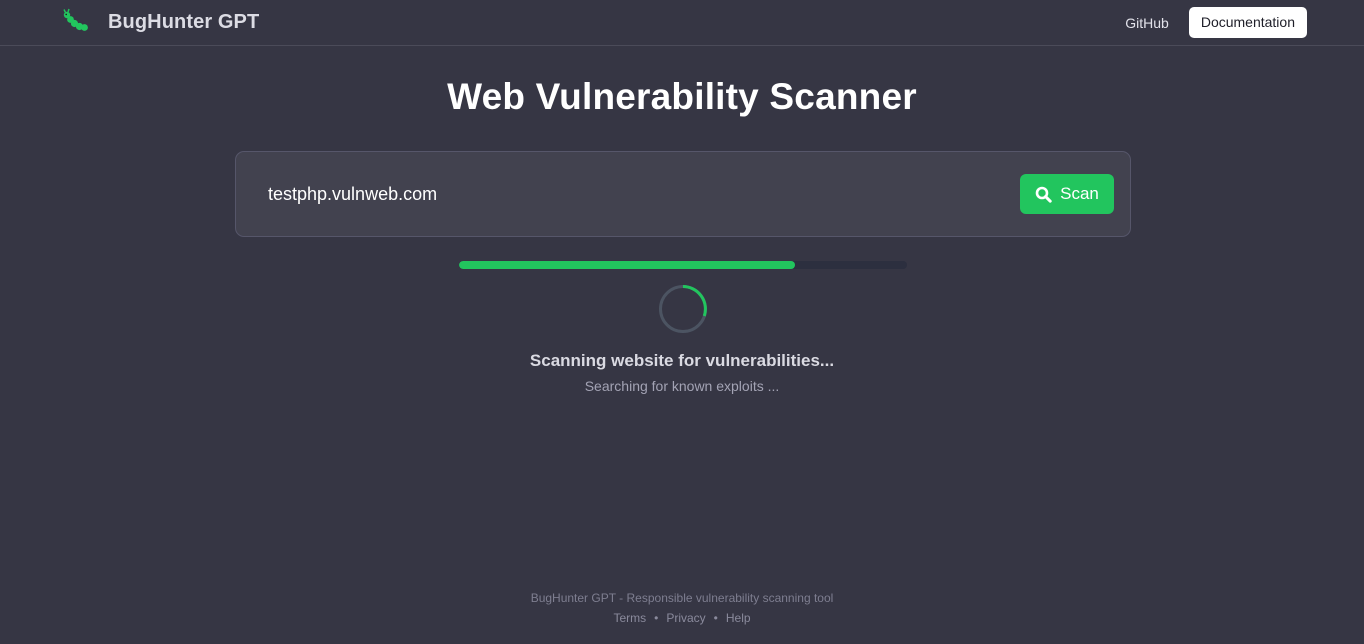 This screenshot has width=1364, height=644. I want to click on scan-progress-bar, so click(683, 265).